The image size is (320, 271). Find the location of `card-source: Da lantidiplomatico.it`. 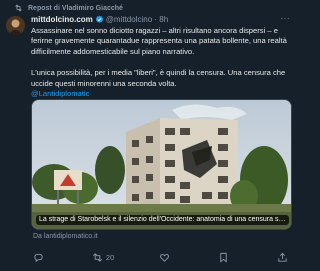

card-source: Da lantidiplomatico.it is located at coordinates (65, 236).